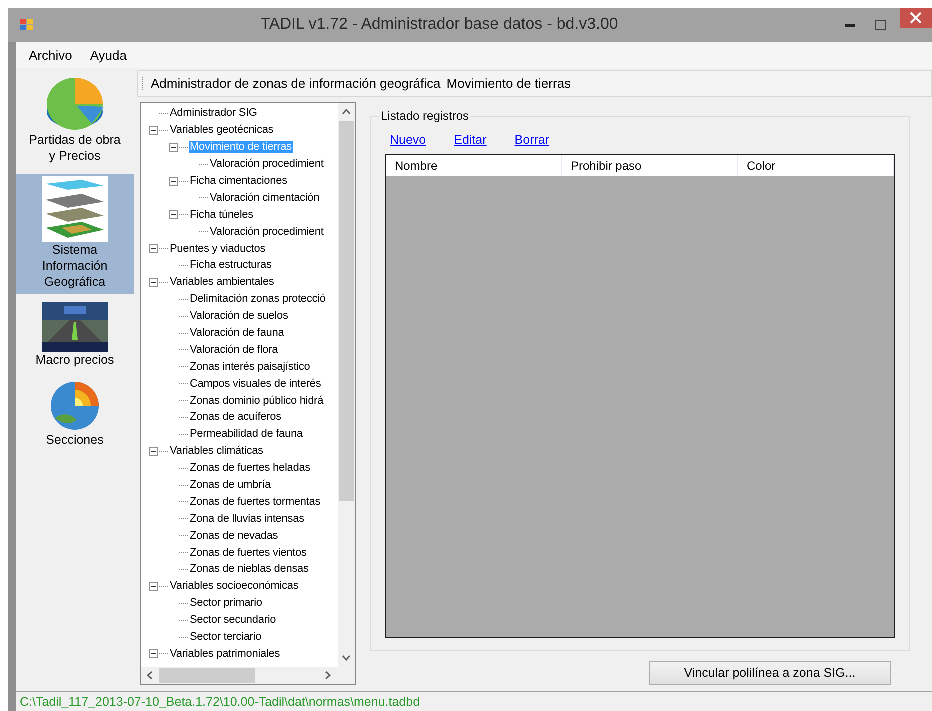  I want to click on sidebar-item: Partidas de obra y Precios, so click(75, 120).